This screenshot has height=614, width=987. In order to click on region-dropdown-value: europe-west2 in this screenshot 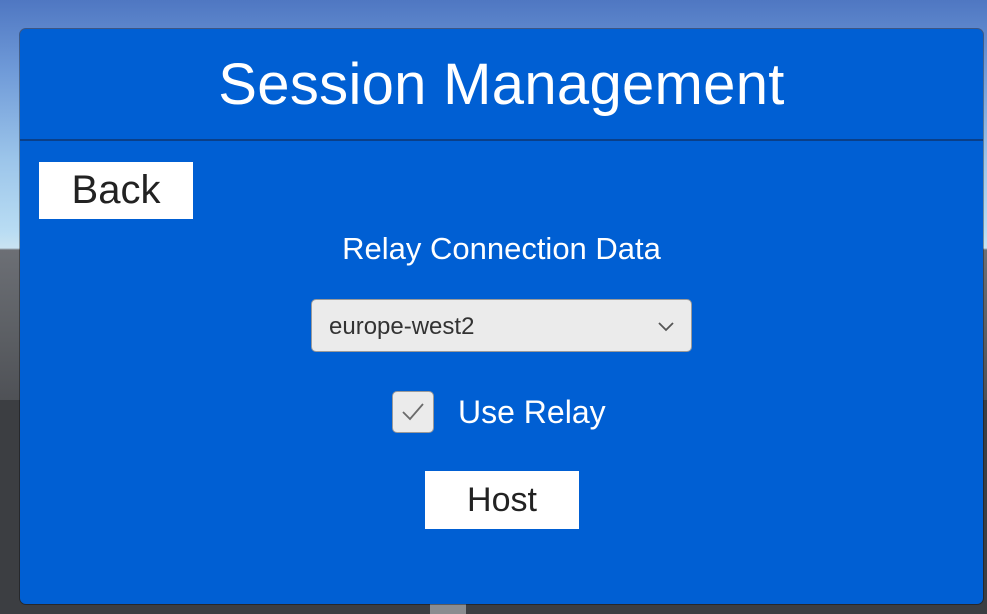, I will do `click(402, 326)`.